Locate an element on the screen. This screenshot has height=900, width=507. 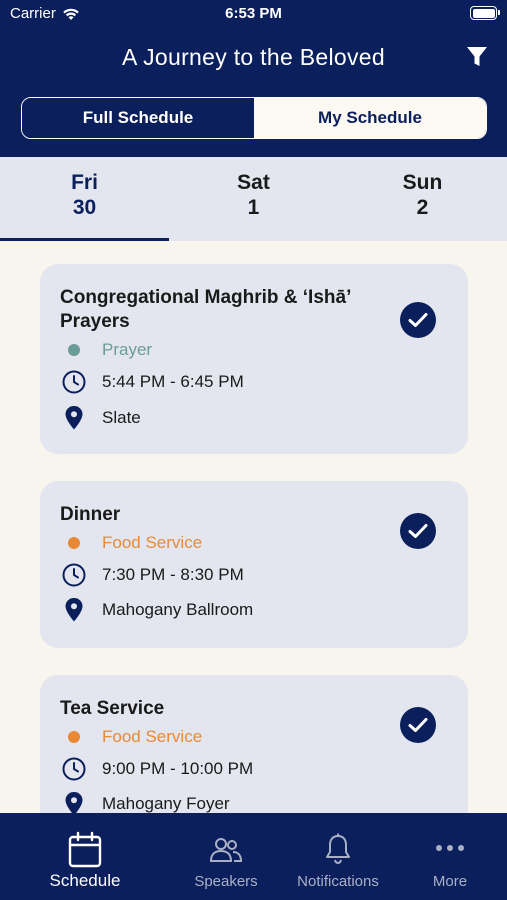
calendar-icon is located at coordinates (85, 849).